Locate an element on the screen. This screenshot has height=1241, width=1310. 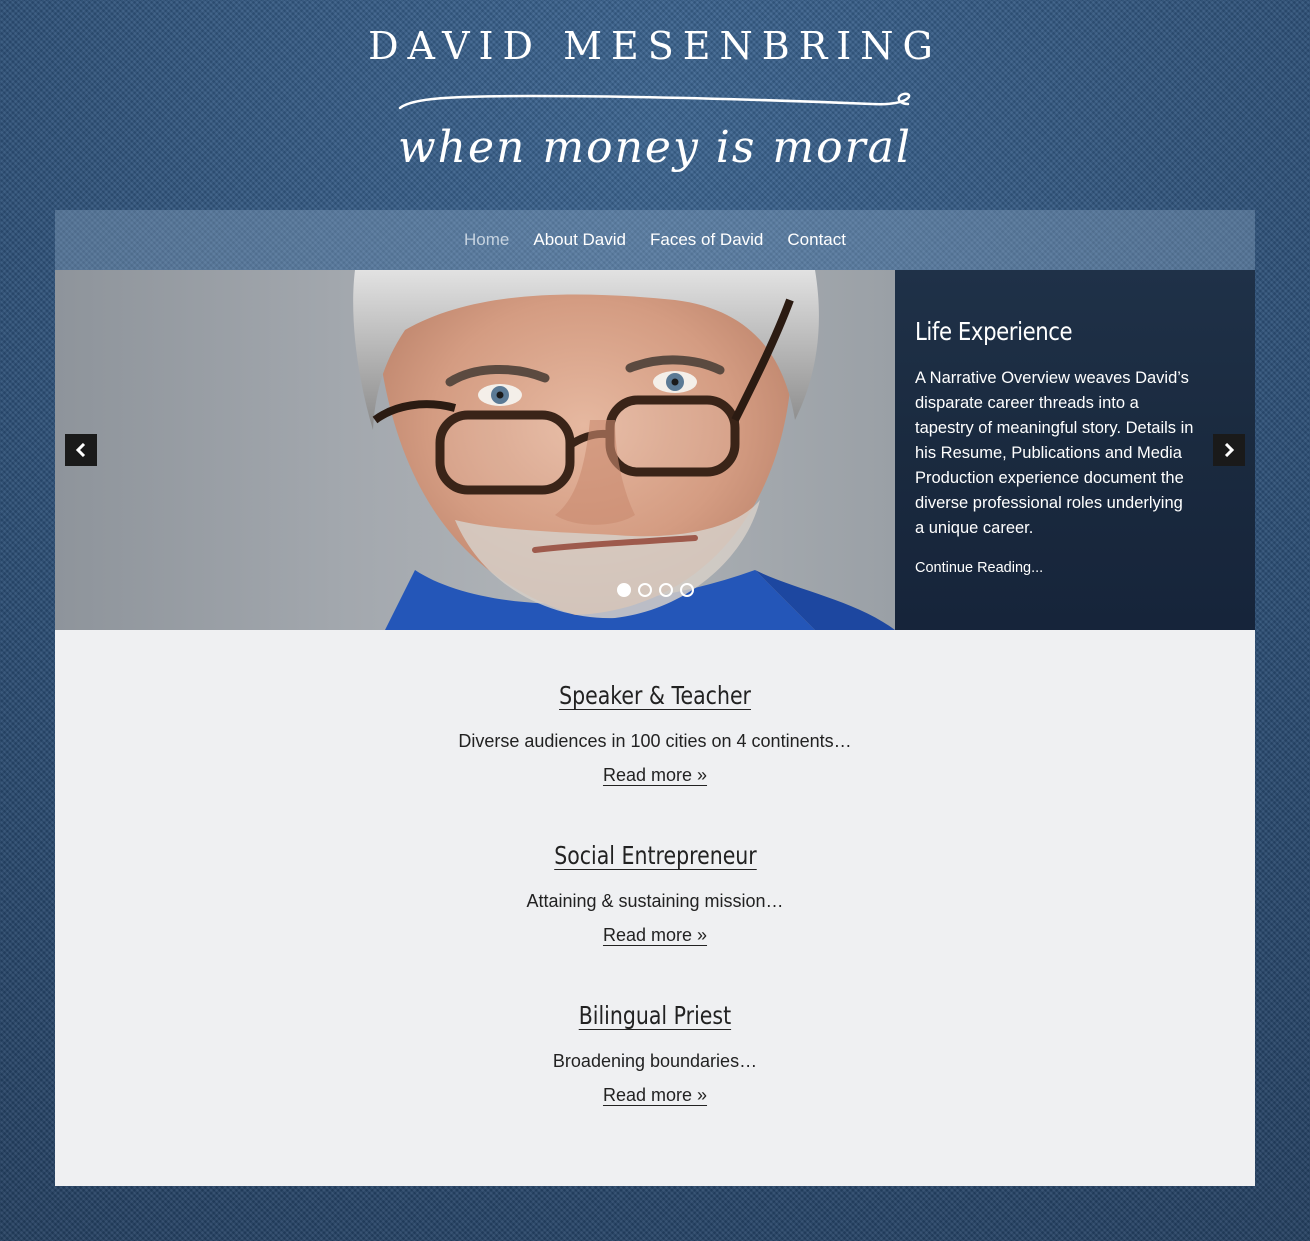
chevron-right-icon is located at coordinates (1229, 450).